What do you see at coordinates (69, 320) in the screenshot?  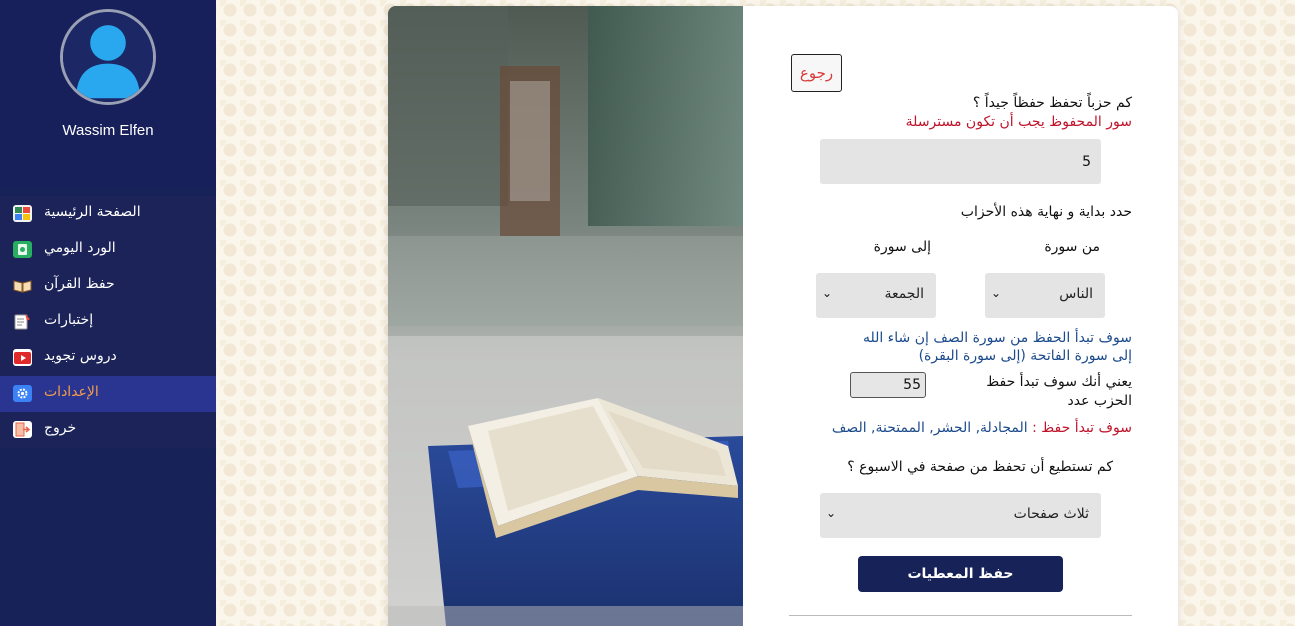 I see `sidebar-item-label: إختبارات` at bounding box center [69, 320].